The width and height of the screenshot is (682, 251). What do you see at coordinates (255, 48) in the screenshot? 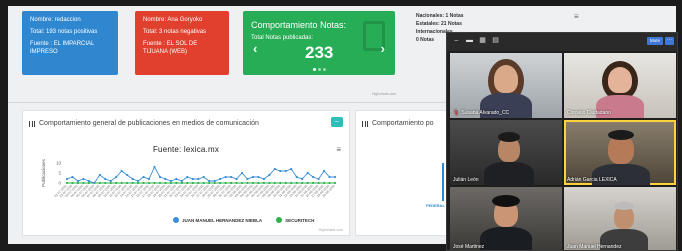
I see `chevron-left-icon: ‹` at bounding box center [255, 48].